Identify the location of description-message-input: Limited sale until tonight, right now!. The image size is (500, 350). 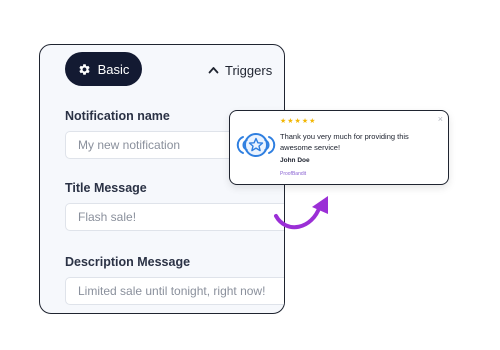
(174, 291).